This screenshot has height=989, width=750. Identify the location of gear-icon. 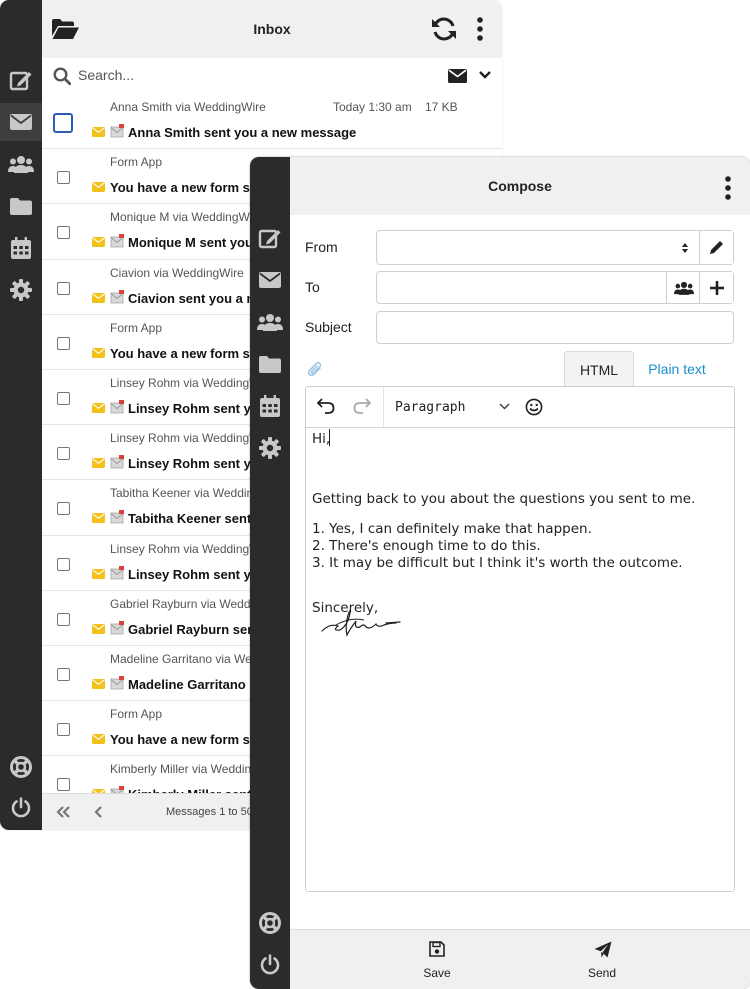
(21, 290).